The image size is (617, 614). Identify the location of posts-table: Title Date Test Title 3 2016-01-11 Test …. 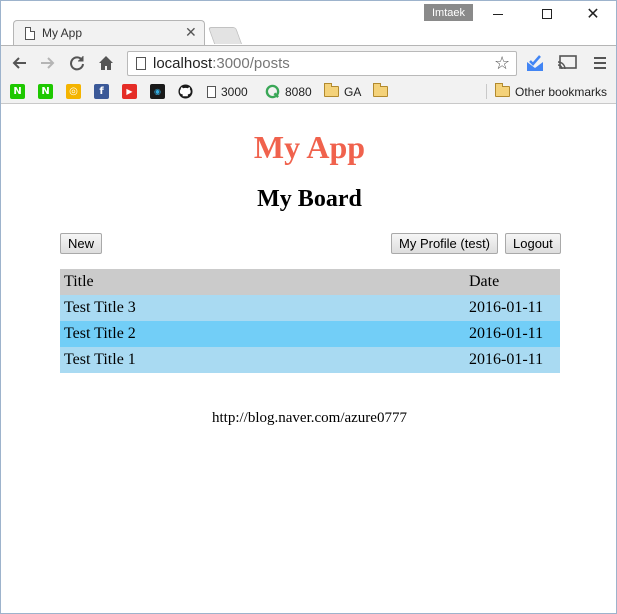
(310, 321).